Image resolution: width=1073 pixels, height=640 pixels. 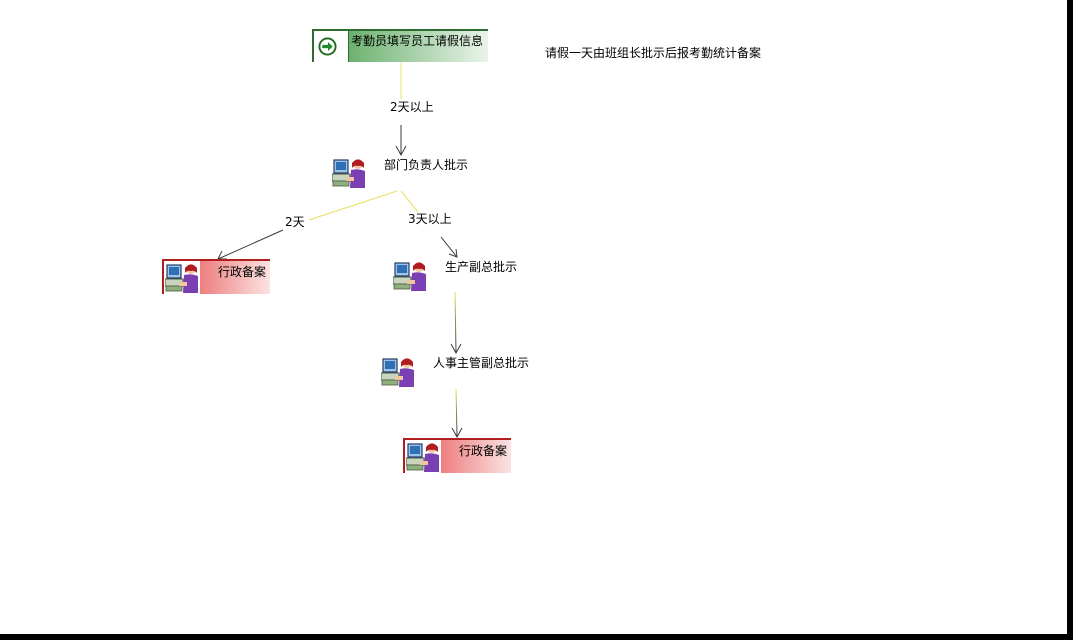 What do you see at coordinates (481, 363) in the screenshot?
I see `hr-vp-label: 人事主管副总批示` at bounding box center [481, 363].